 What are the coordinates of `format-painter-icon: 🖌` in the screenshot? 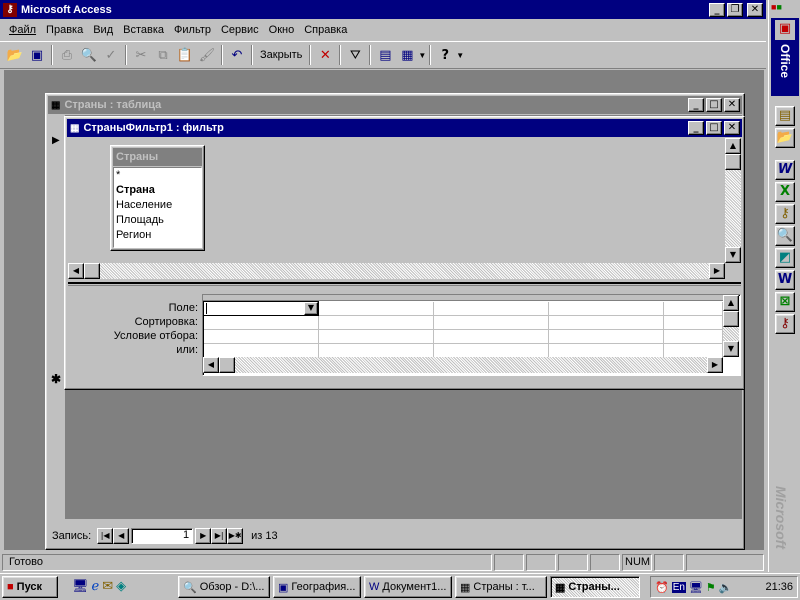 It's located at (207, 55).